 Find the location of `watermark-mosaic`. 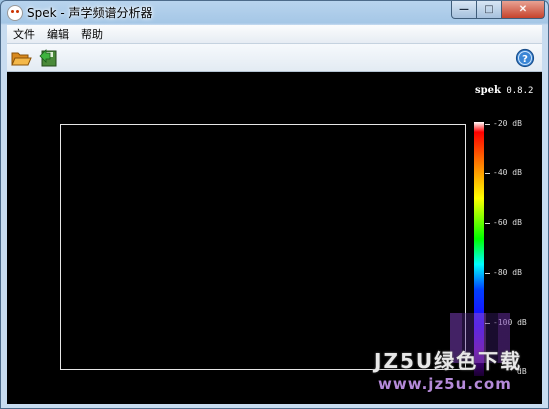

watermark-mosaic is located at coordinates (480, 338).